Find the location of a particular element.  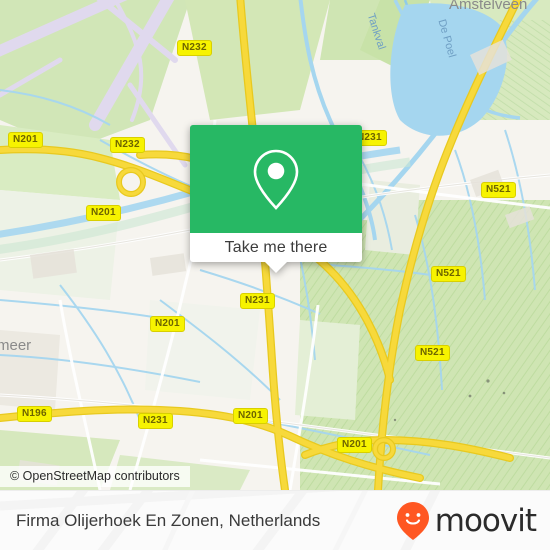

road-shield-n521-2: N521 is located at coordinates (448, 274).